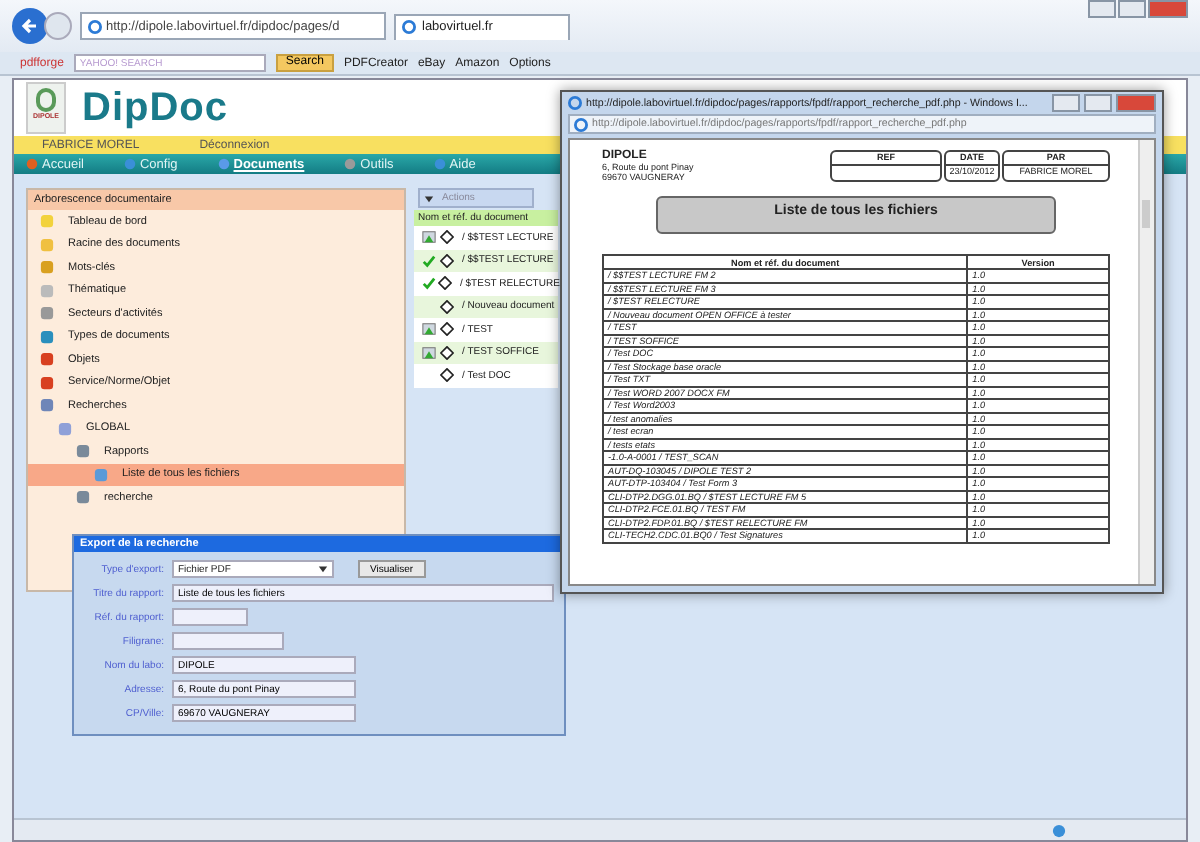 The image size is (1200, 842). I want to click on back-button, so click(30, 26).